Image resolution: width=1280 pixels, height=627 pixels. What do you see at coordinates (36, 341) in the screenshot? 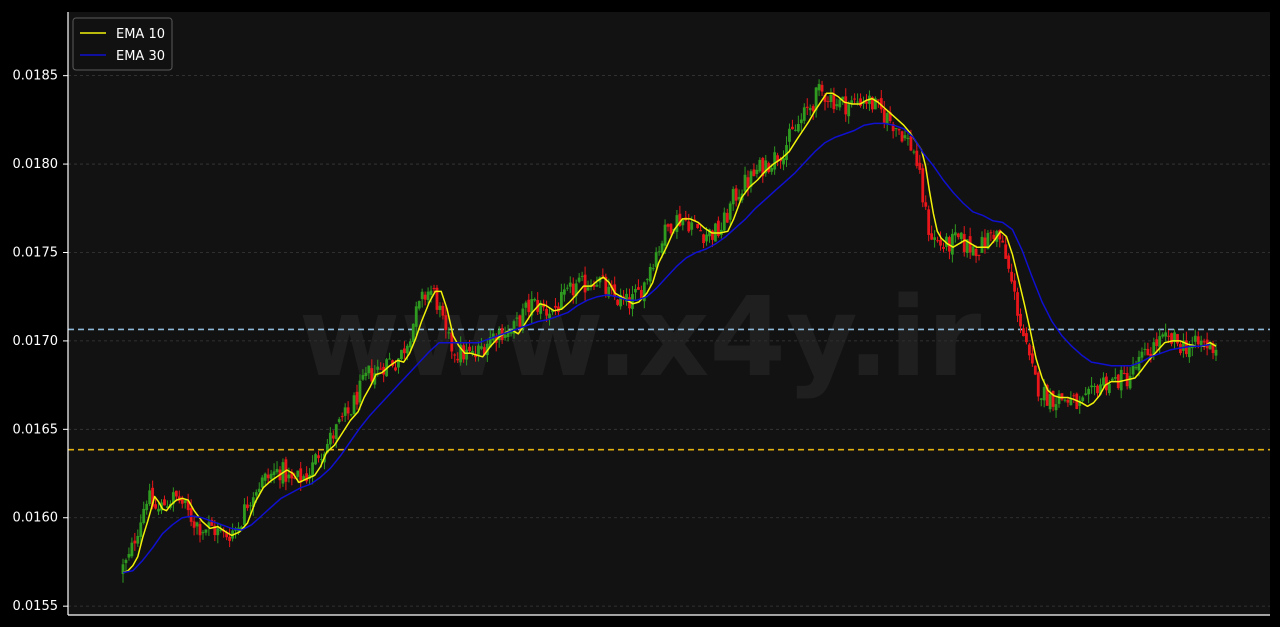
I see `y-tick-label: 0.0170` at bounding box center [36, 341].